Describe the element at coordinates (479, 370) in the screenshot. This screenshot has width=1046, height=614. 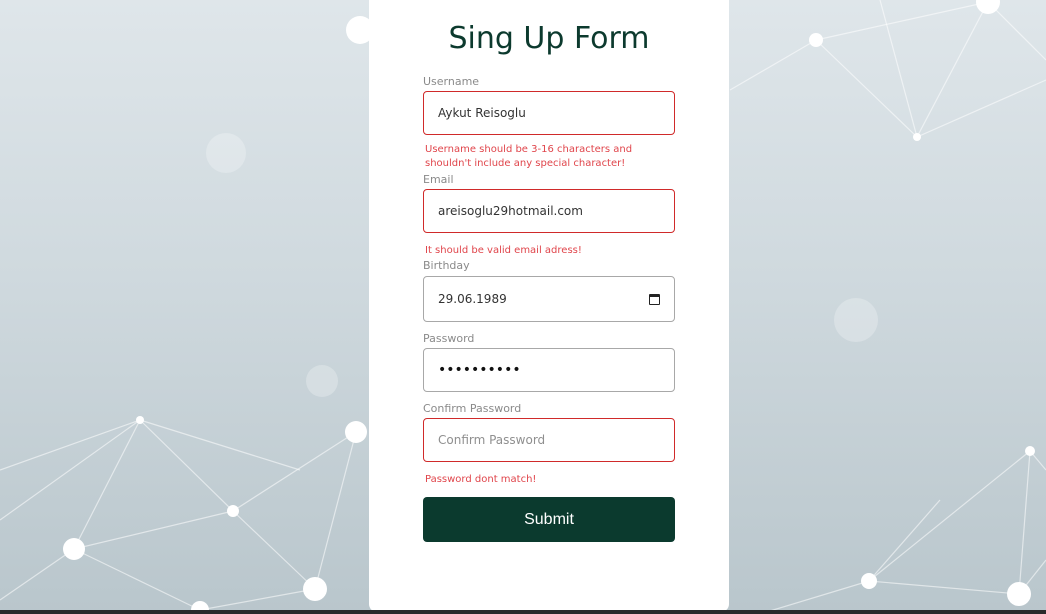
I see `password-value: ••••••••••` at that location.